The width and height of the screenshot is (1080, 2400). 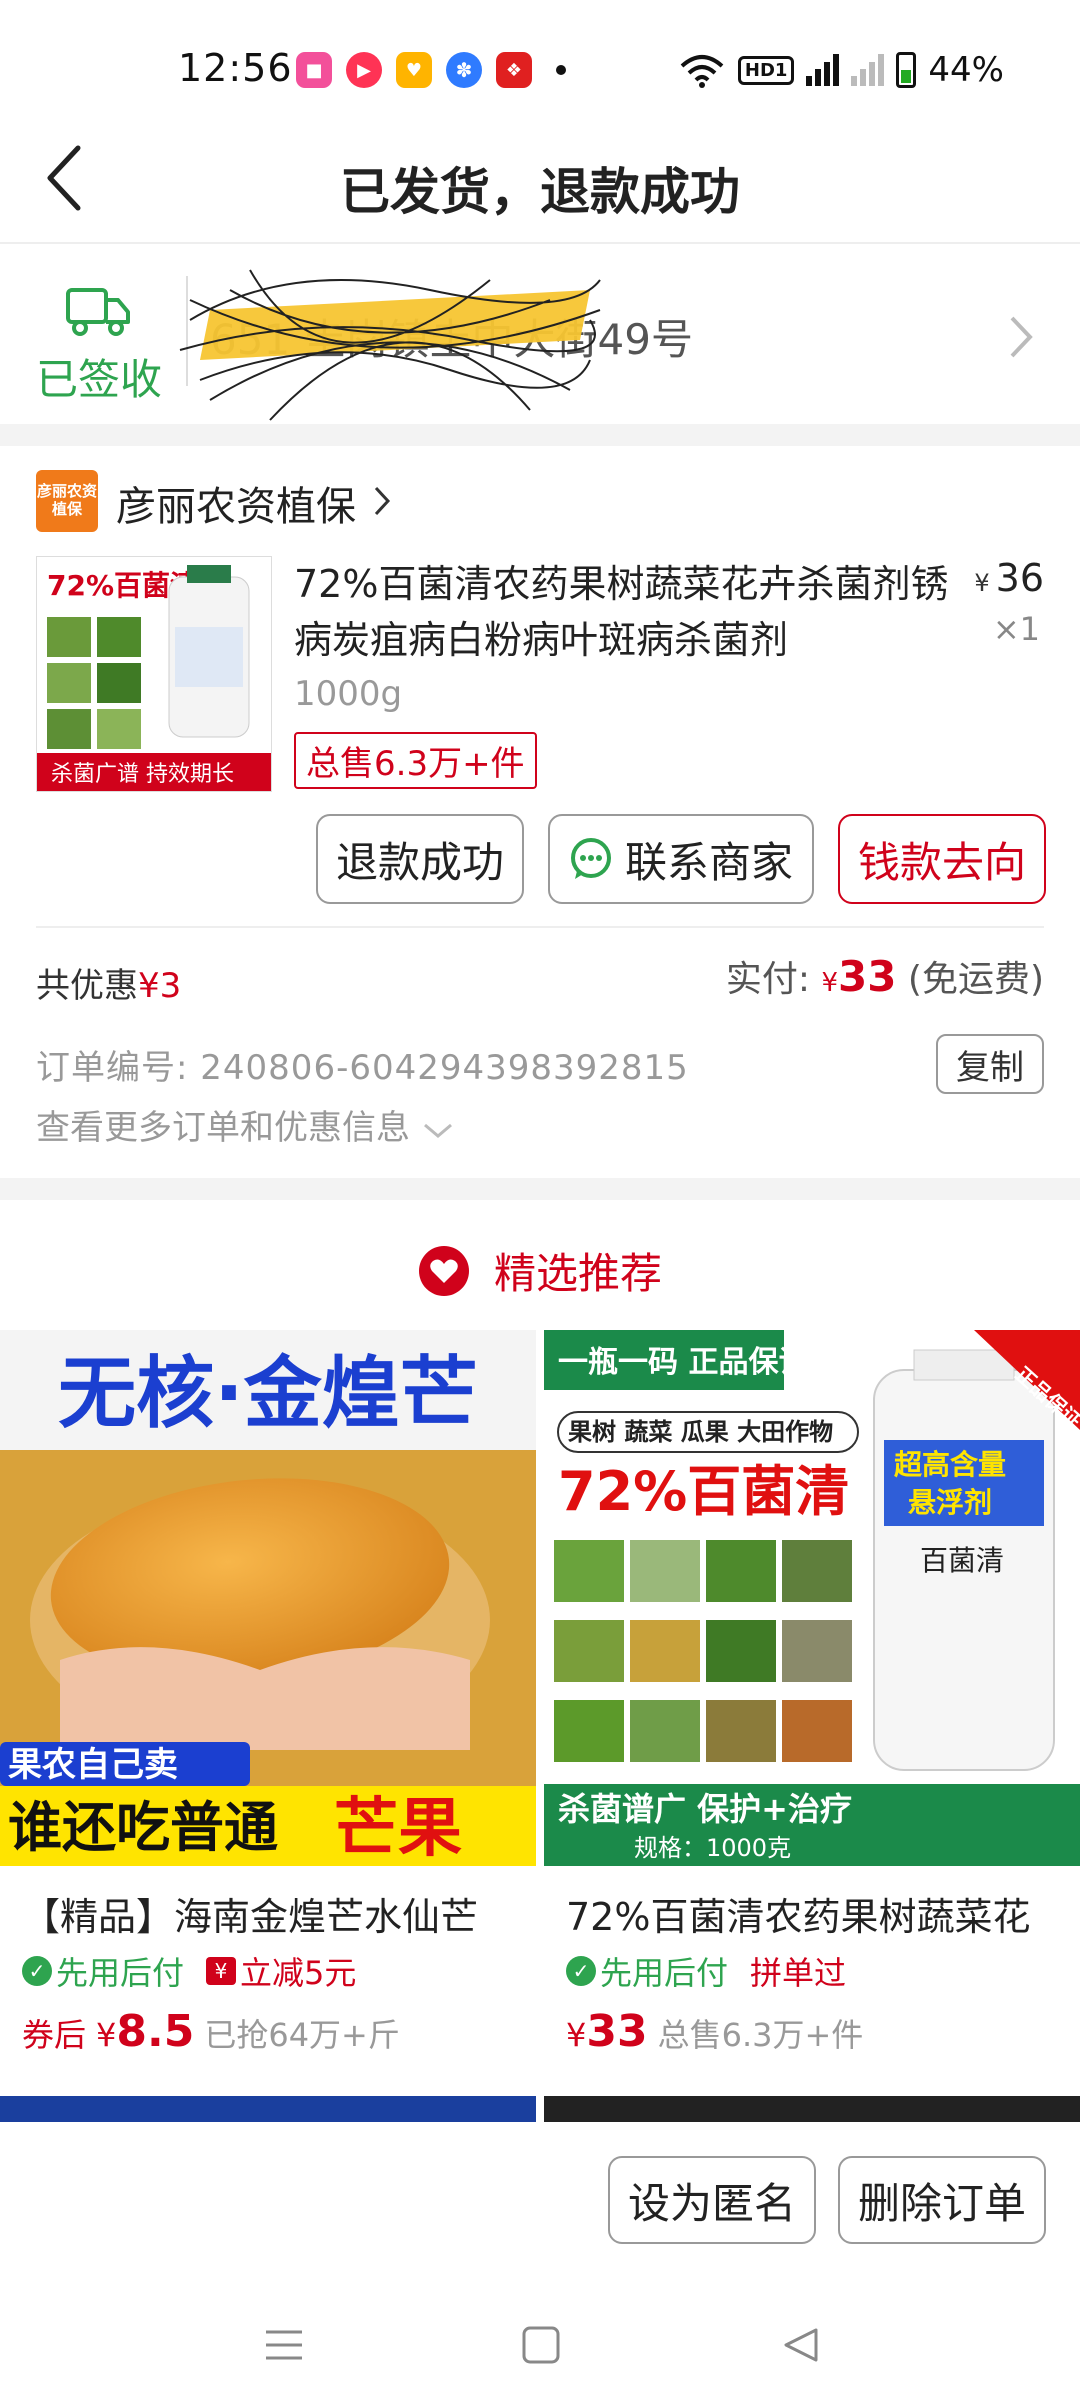 What do you see at coordinates (54, 2035) in the screenshot?
I see `price-prefix: 券后` at bounding box center [54, 2035].